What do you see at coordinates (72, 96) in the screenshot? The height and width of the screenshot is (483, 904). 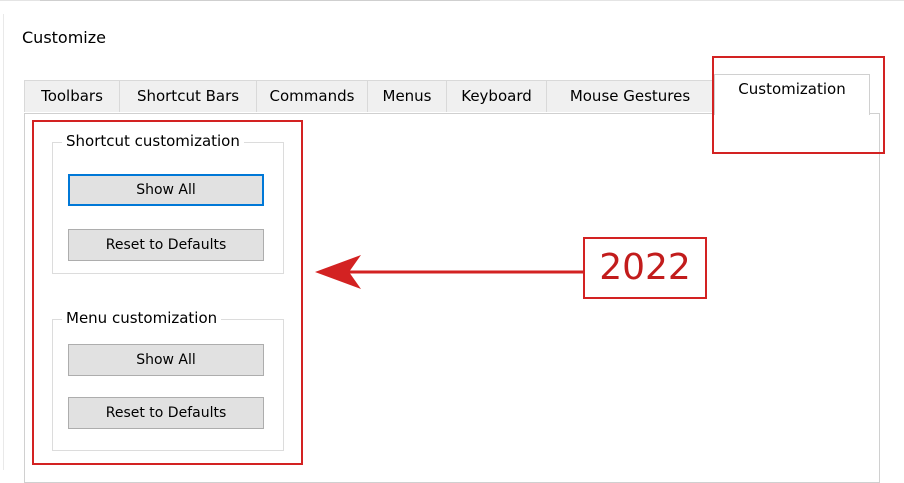 I see `tab-toolbars: Toolbars` at bounding box center [72, 96].